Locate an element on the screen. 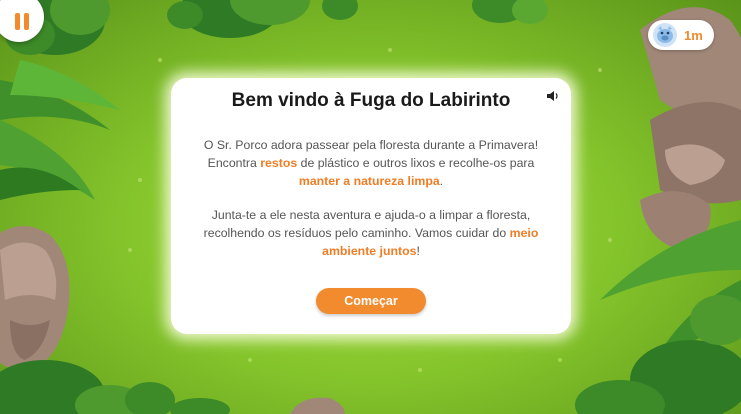 Image resolution: width=741 pixels, height=414 pixels. palm-right is located at coordinates (658, 317).